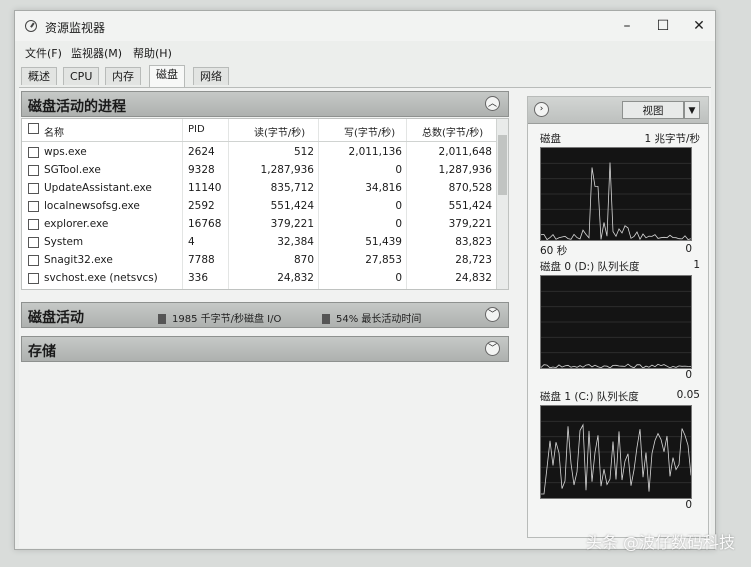 This screenshot has width=751, height=567. Describe the element at coordinates (96, 53) in the screenshot. I see `menu-monitor: 监视器(M)` at that location.